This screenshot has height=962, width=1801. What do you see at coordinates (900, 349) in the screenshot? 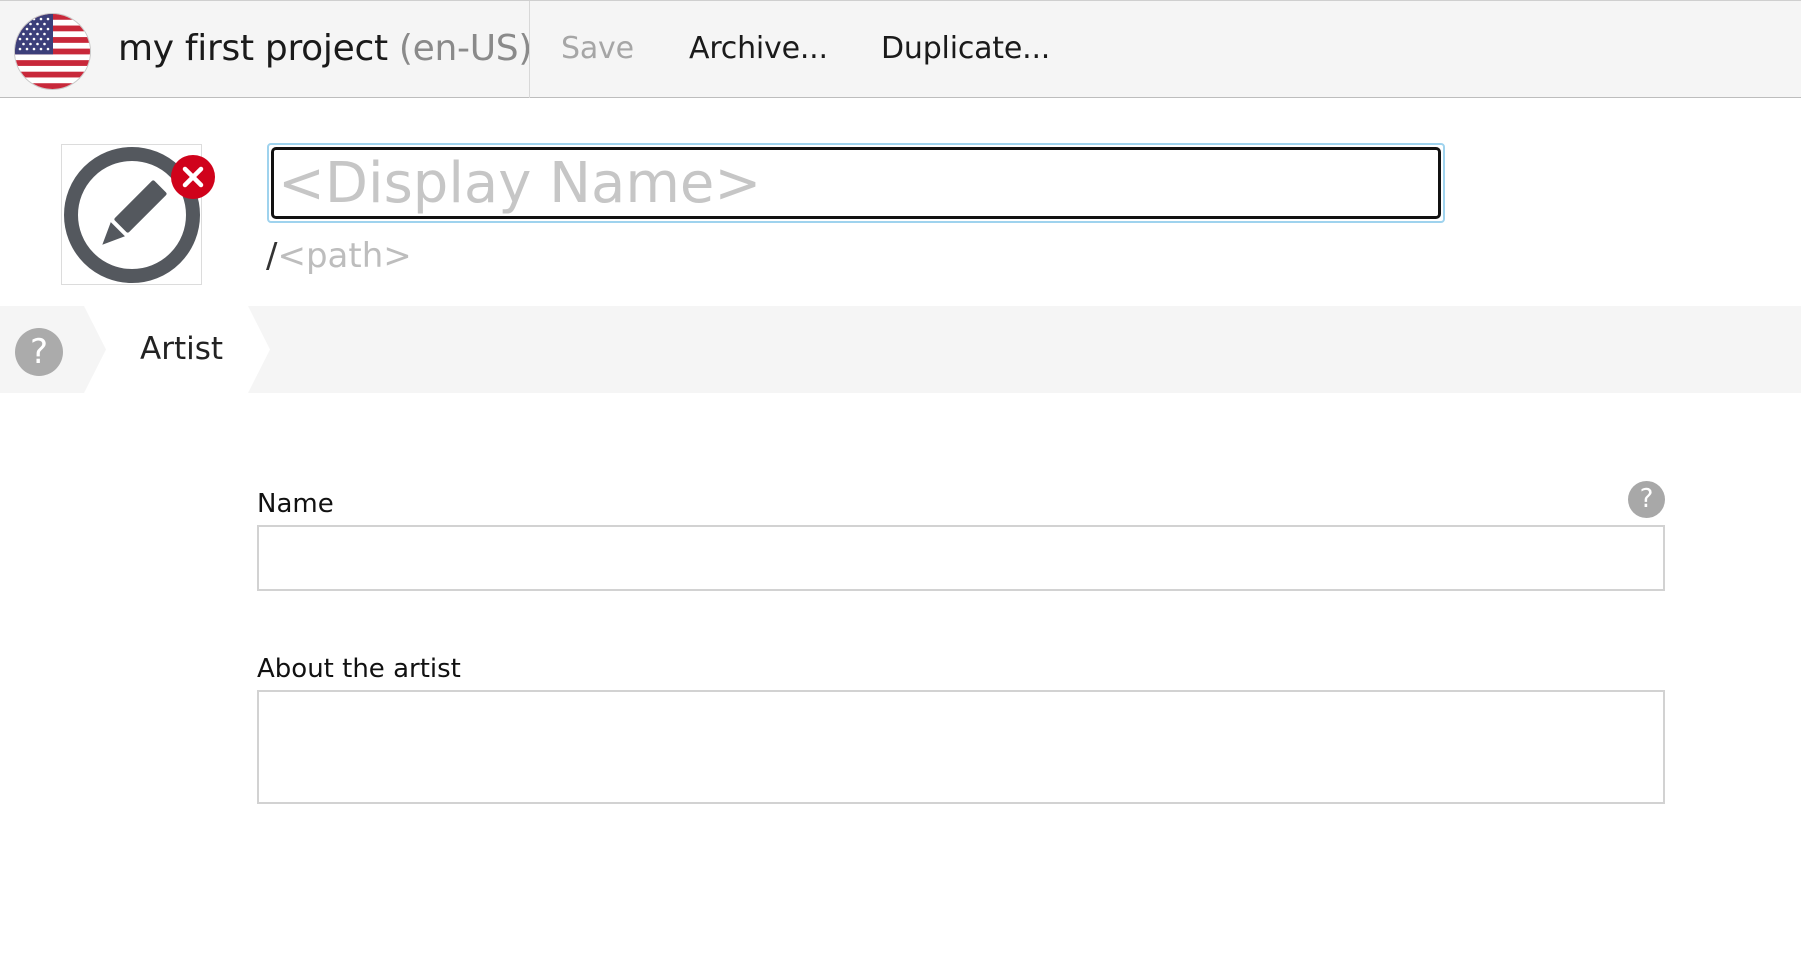
I see `step-navigator: ? Artist` at bounding box center [900, 349].